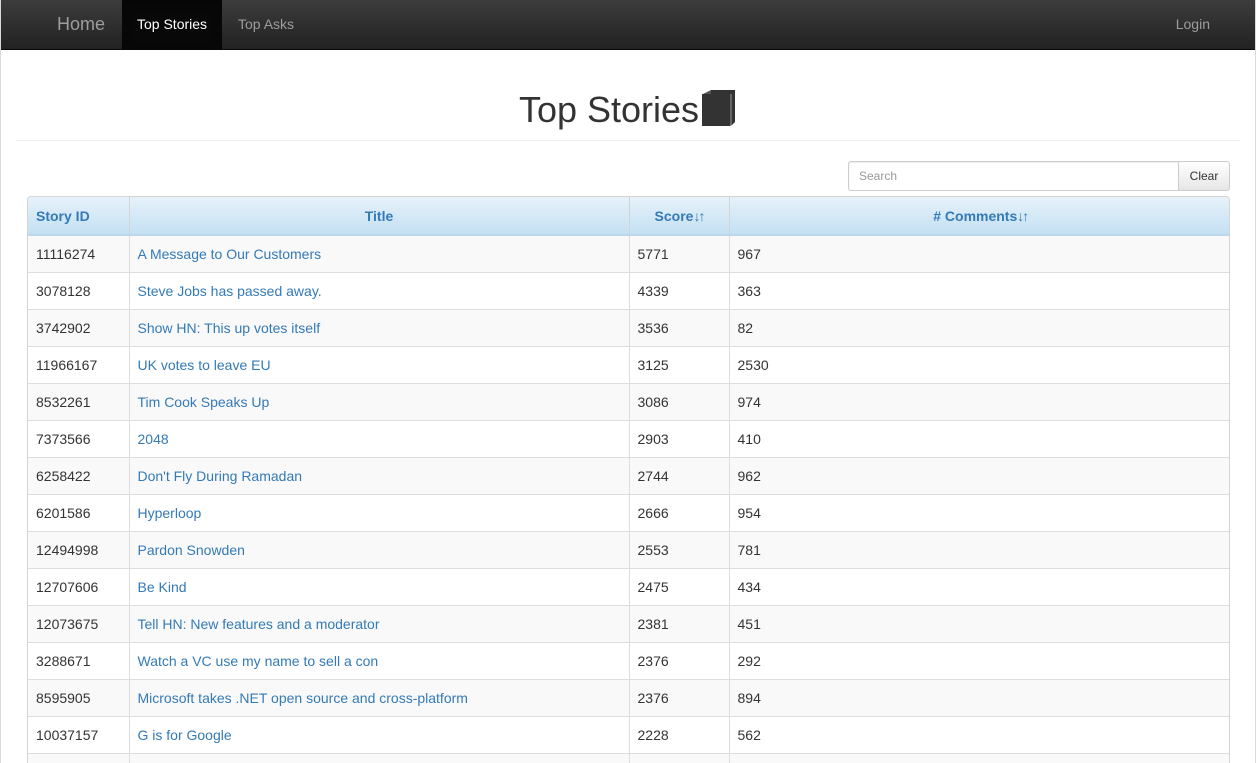 The height and width of the screenshot is (763, 1256). Describe the element at coordinates (609, 109) in the screenshot. I see `page-title: Top Stories` at that location.